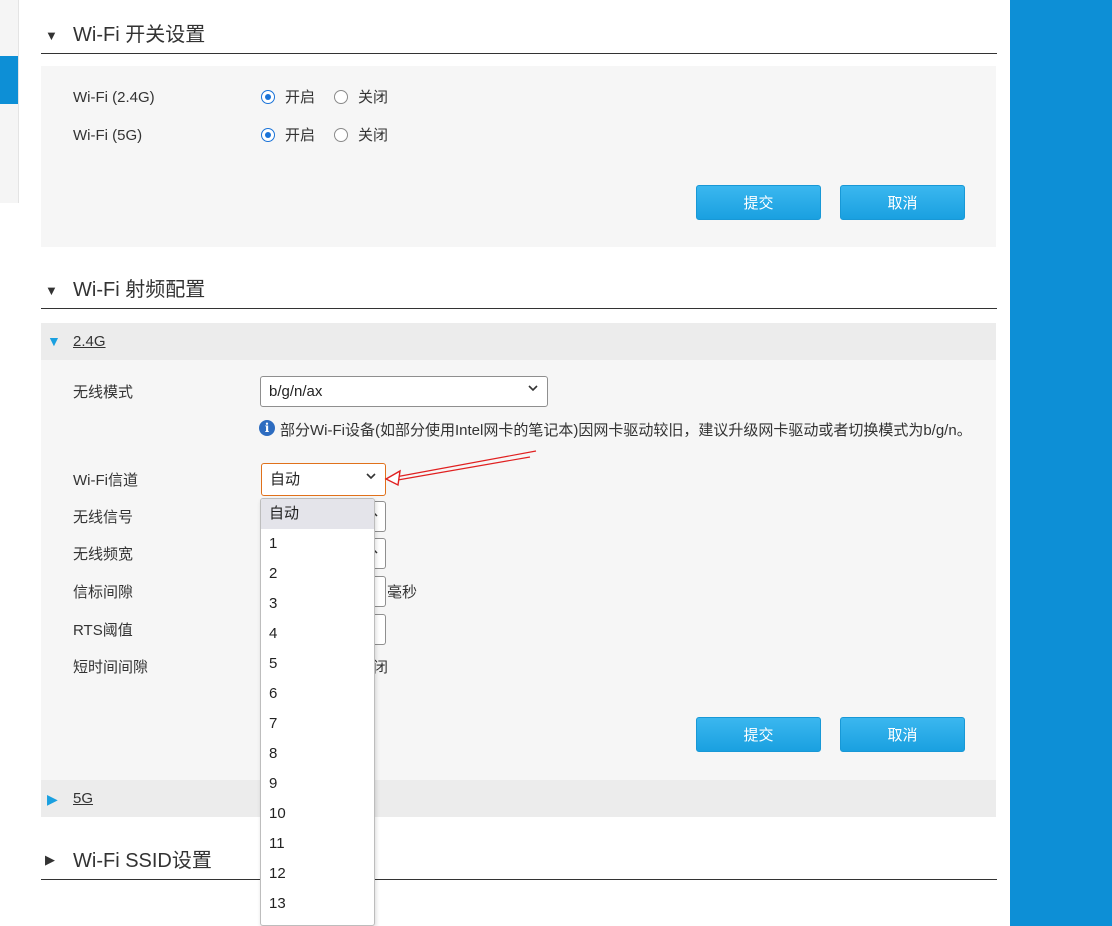 The width and height of the screenshot is (1112, 926). Describe the element at coordinates (103, 554) in the screenshot. I see `wireless-bandwidth-label: 无线频宽` at that location.